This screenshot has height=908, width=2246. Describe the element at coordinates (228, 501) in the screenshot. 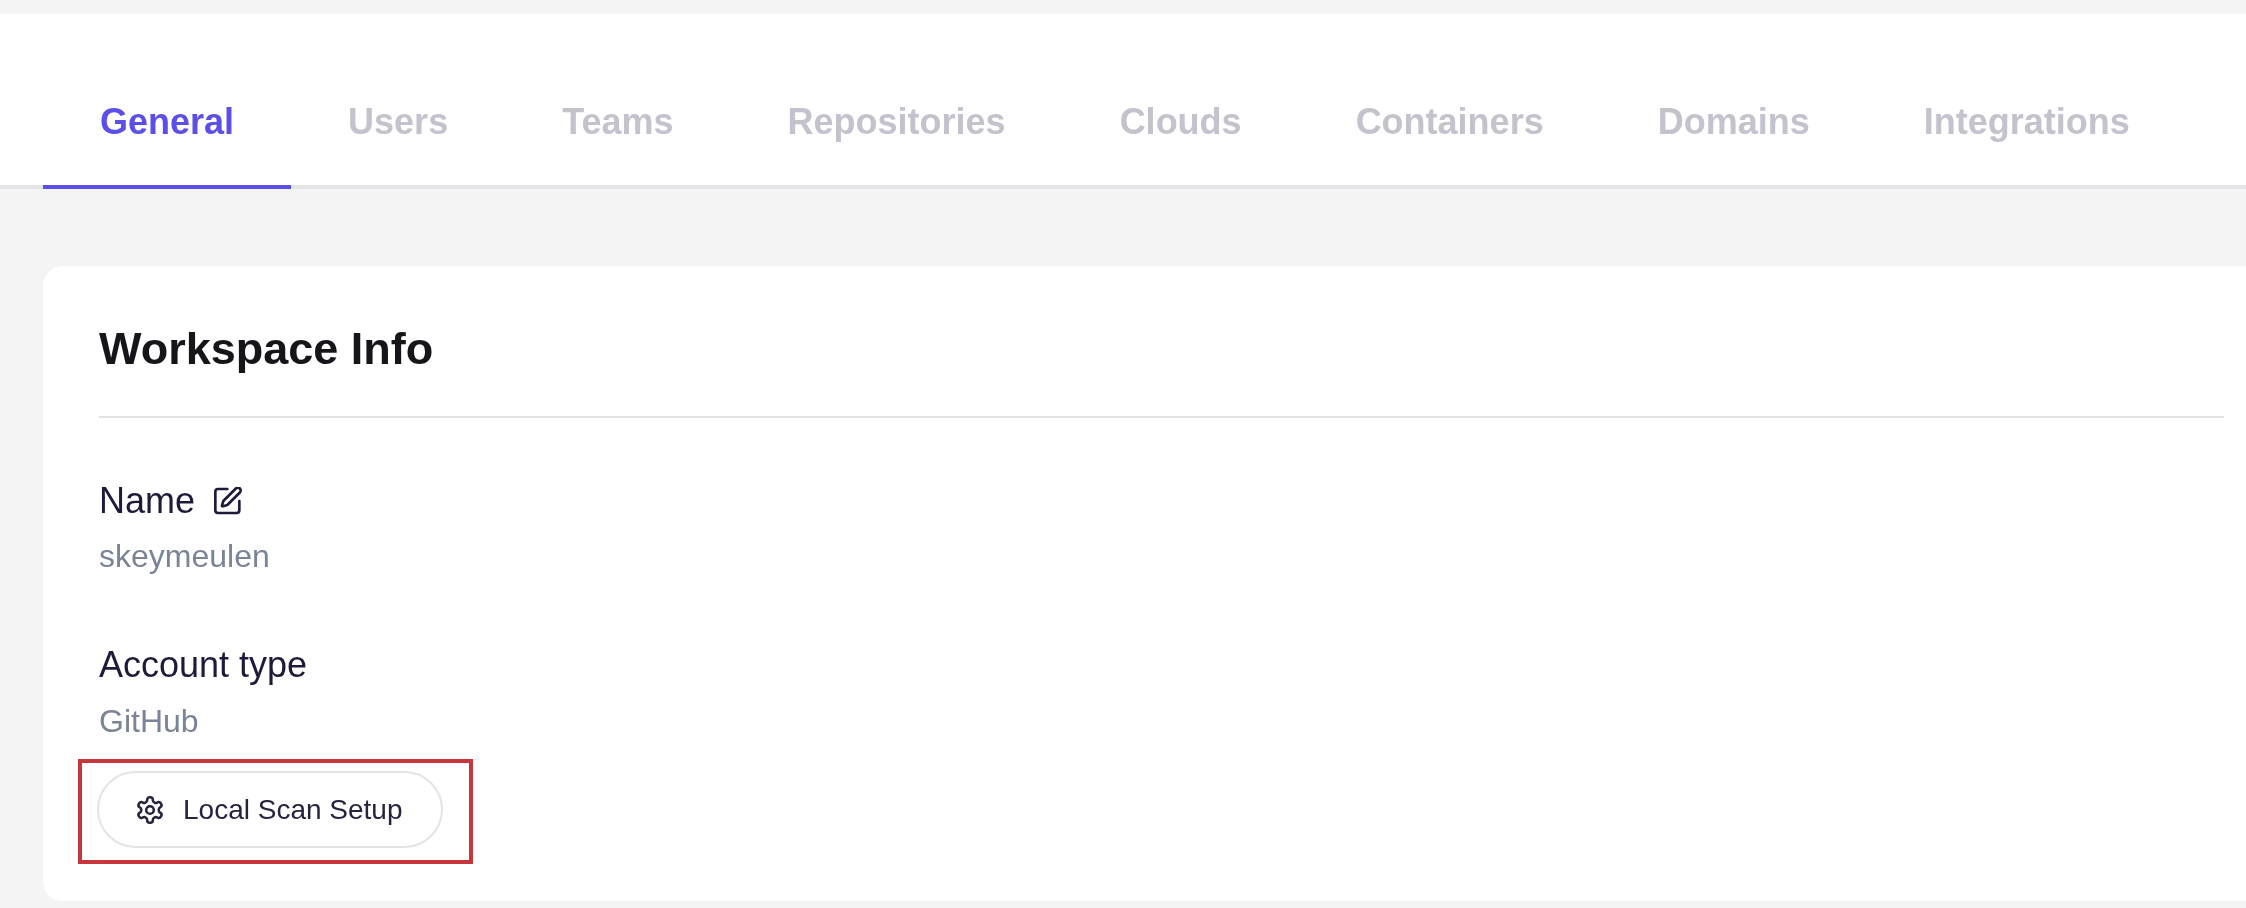

I see `edit-icon` at that location.